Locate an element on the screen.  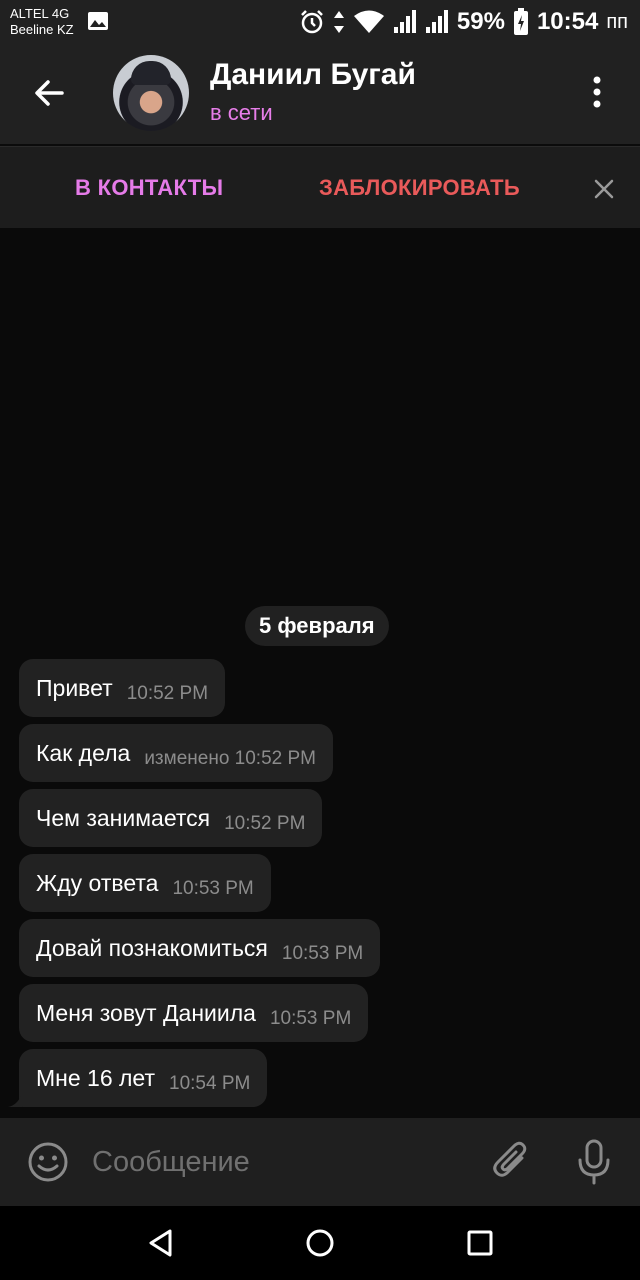
emoji-icon is located at coordinates (48, 1162).